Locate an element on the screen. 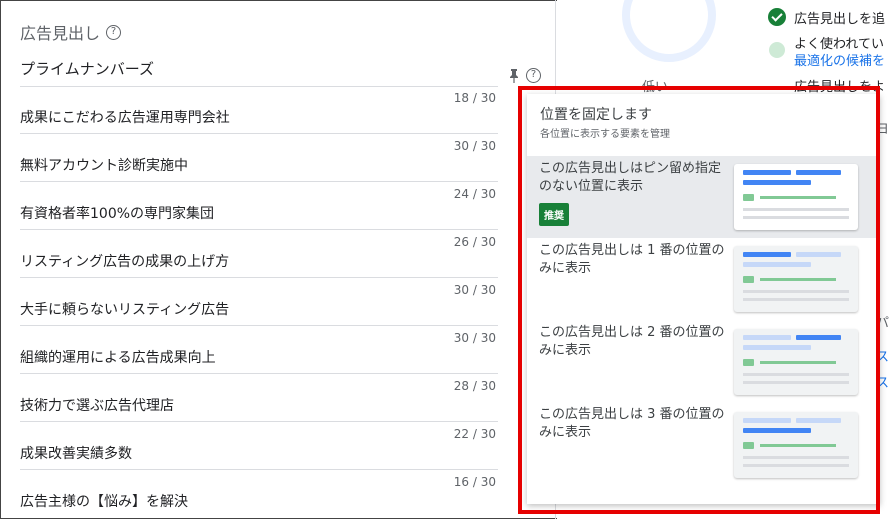  headline-text: 無料アカウント診断実施中 is located at coordinates (104, 165).